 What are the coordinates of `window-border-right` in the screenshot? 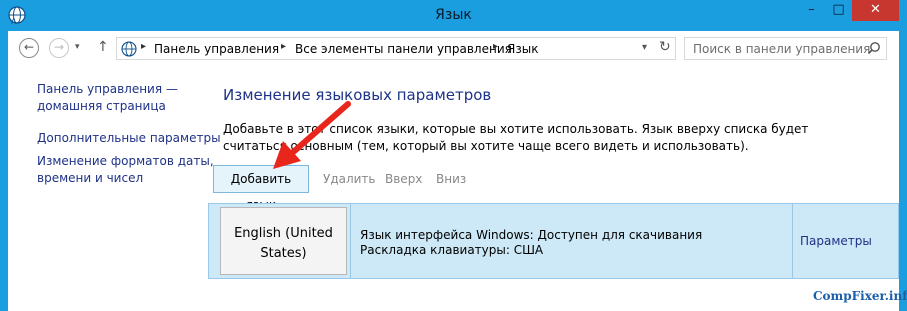 It's located at (903, 171).